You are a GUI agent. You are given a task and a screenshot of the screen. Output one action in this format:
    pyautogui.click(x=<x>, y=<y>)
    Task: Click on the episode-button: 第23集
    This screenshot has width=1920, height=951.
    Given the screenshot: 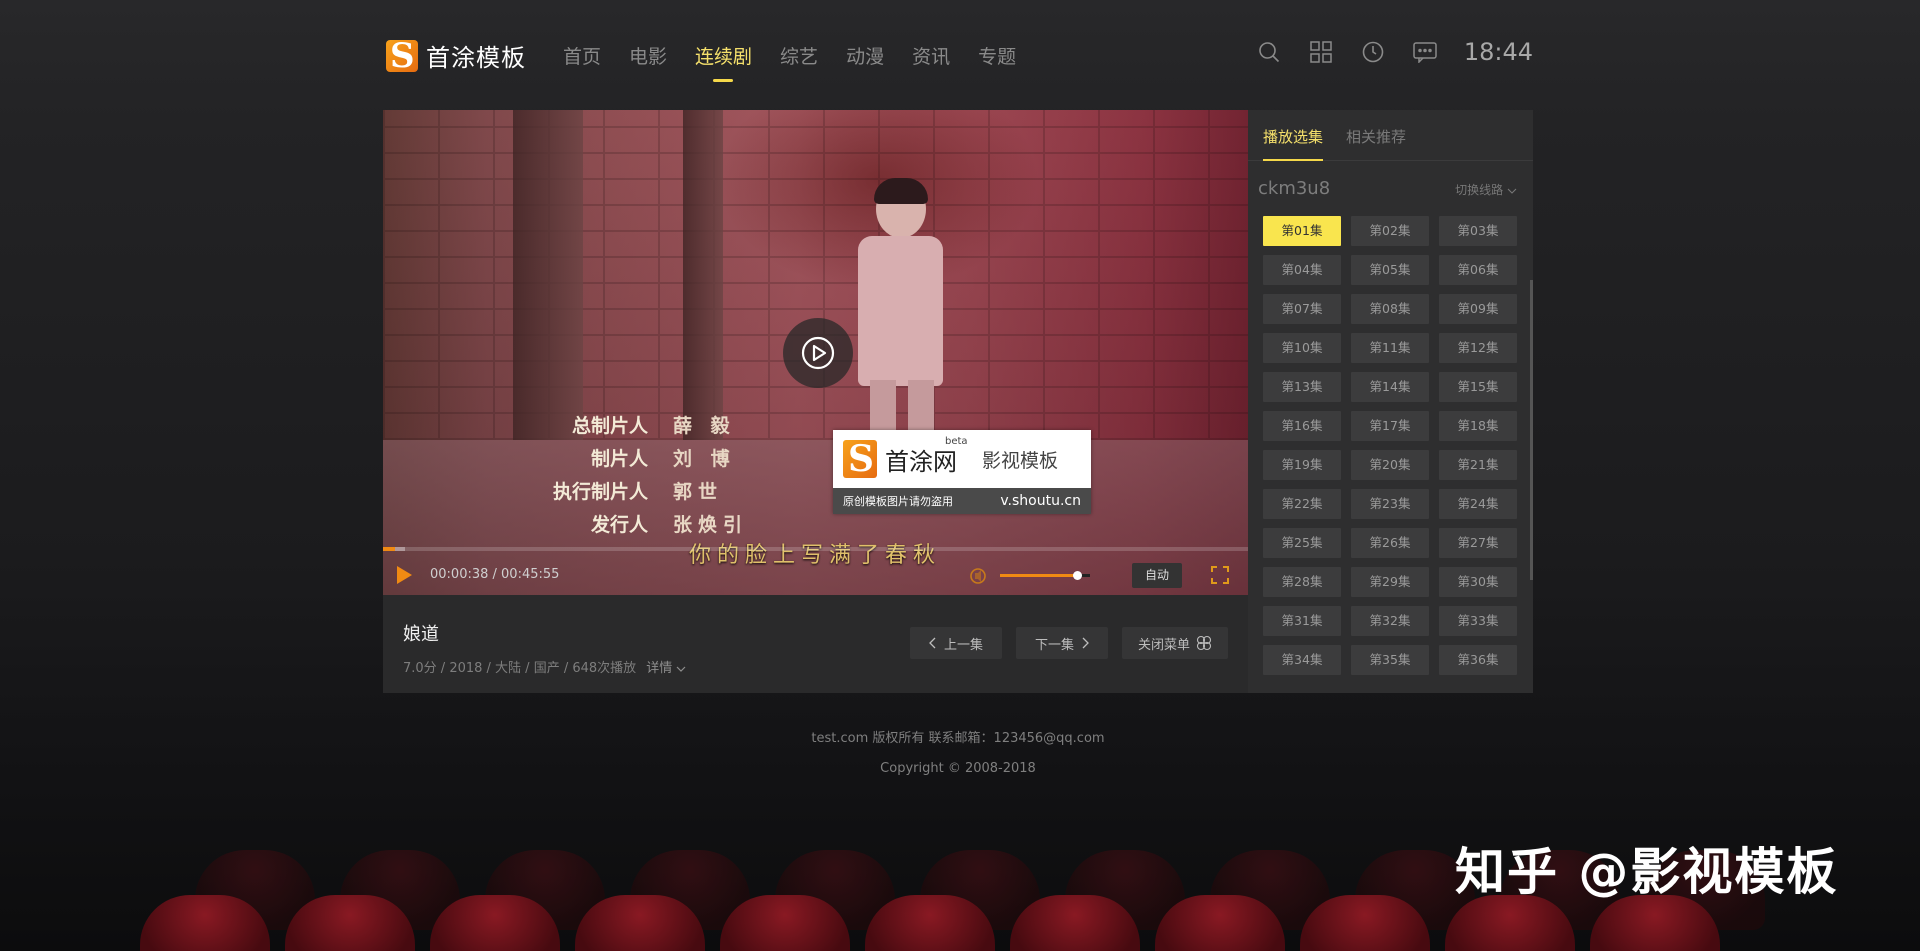 What is the action you would take?
    pyautogui.click(x=1390, y=504)
    